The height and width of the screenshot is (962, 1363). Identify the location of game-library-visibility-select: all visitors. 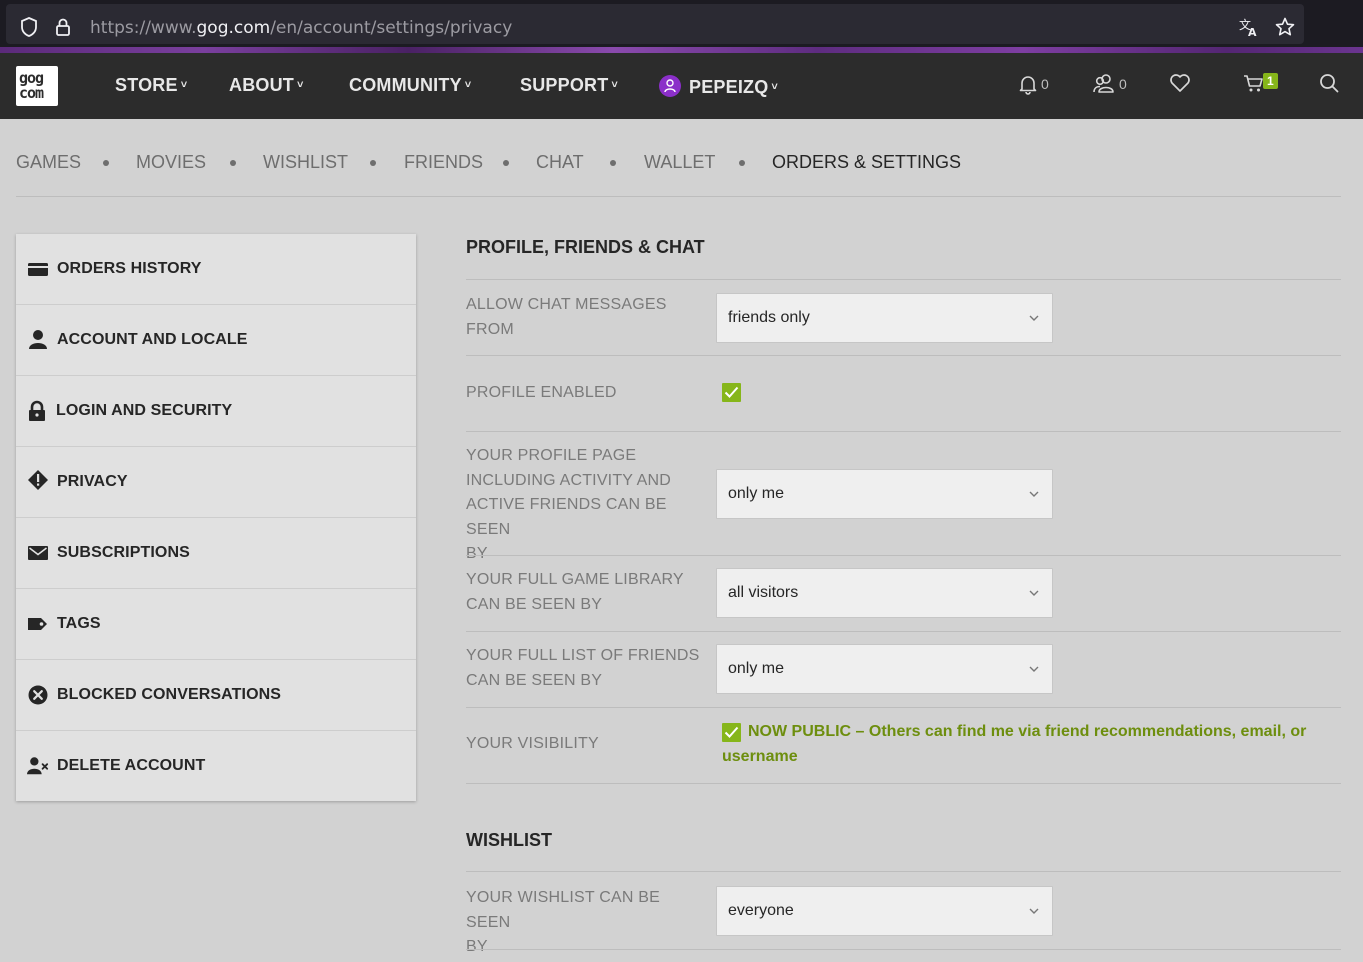
(884, 593).